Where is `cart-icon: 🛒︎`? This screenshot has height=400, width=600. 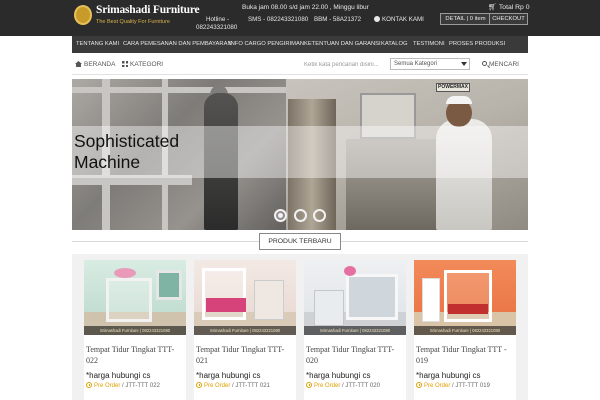 cart-icon: 🛒︎ is located at coordinates (492, 7).